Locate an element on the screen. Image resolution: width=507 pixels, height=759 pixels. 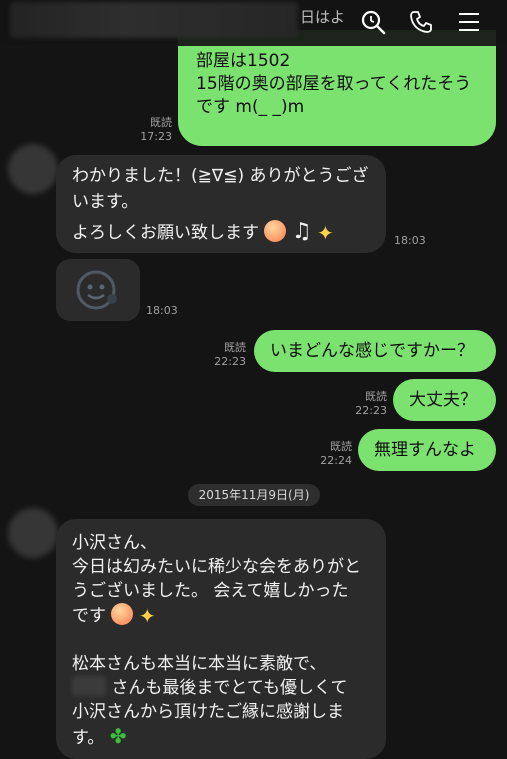
message-text-line: います。 is located at coordinates (105, 202).